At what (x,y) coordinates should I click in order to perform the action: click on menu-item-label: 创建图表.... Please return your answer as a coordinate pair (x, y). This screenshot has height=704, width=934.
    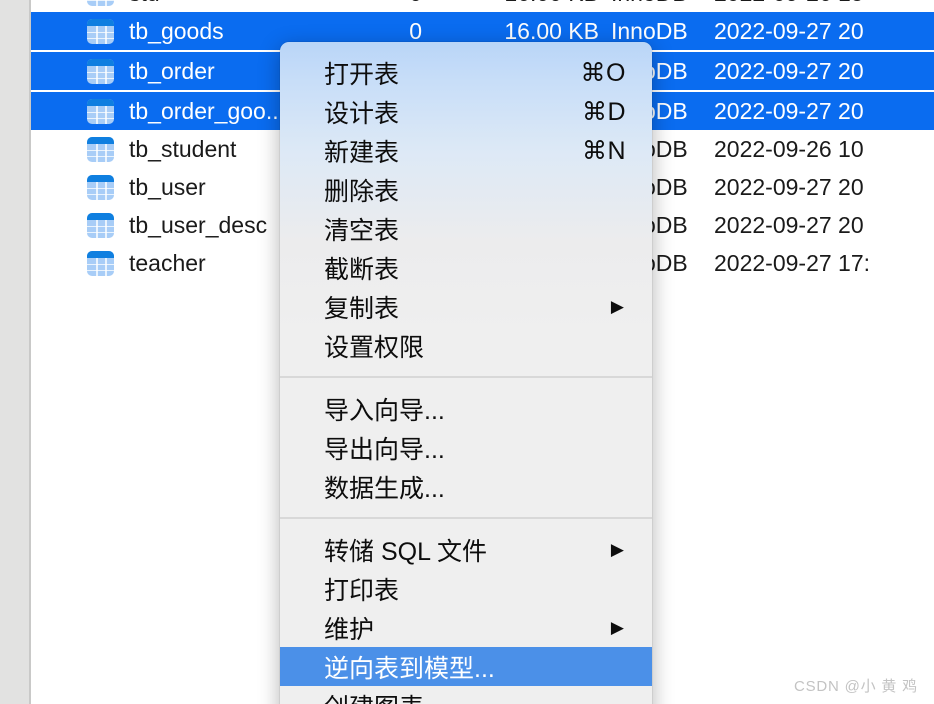
    Looking at the image, I should click on (478, 696).